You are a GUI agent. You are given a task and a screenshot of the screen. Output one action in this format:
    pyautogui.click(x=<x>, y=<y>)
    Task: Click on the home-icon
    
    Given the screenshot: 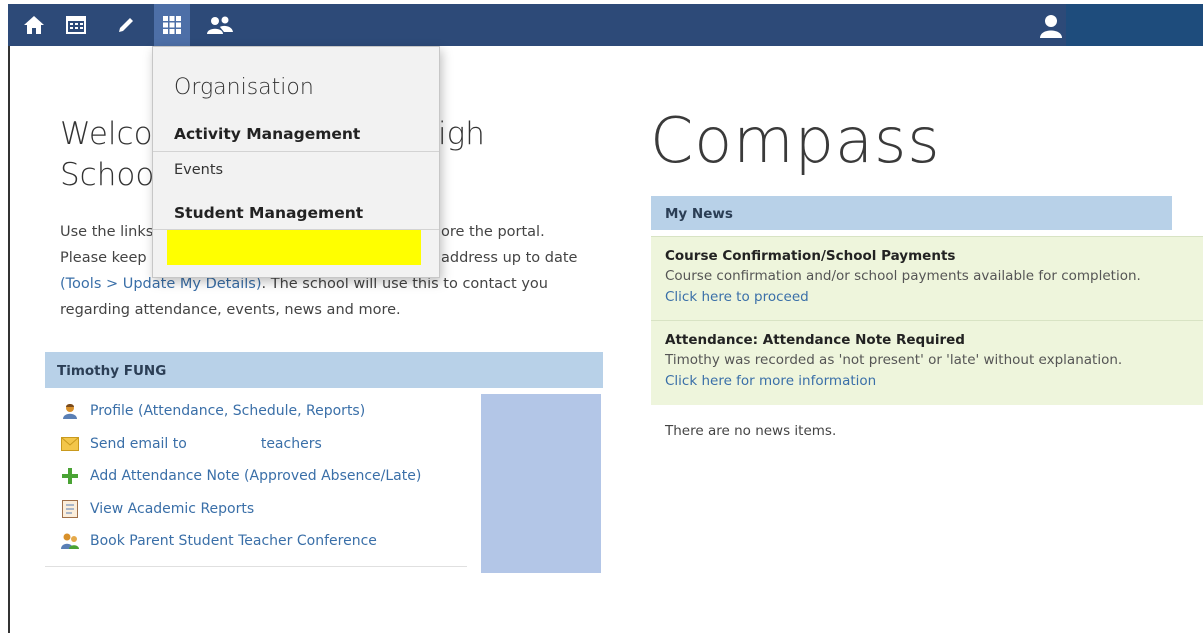 What is the action you would take?
    pyautogui.click(x=34, y=25)
    